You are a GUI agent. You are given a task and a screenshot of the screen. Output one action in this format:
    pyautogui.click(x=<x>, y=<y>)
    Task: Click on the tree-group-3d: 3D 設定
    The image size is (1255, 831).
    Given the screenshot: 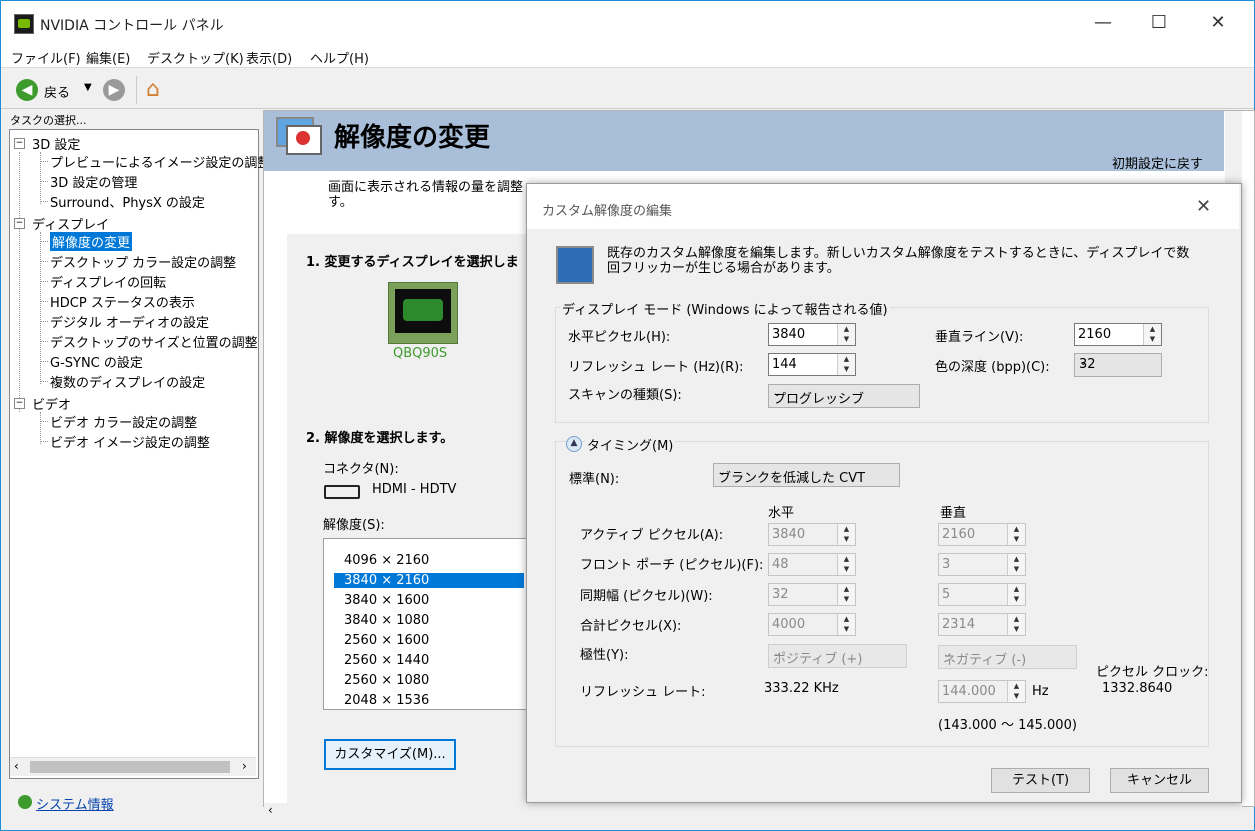 What is the action you would take?
    pyautogui.click(x=56, y=143)
    